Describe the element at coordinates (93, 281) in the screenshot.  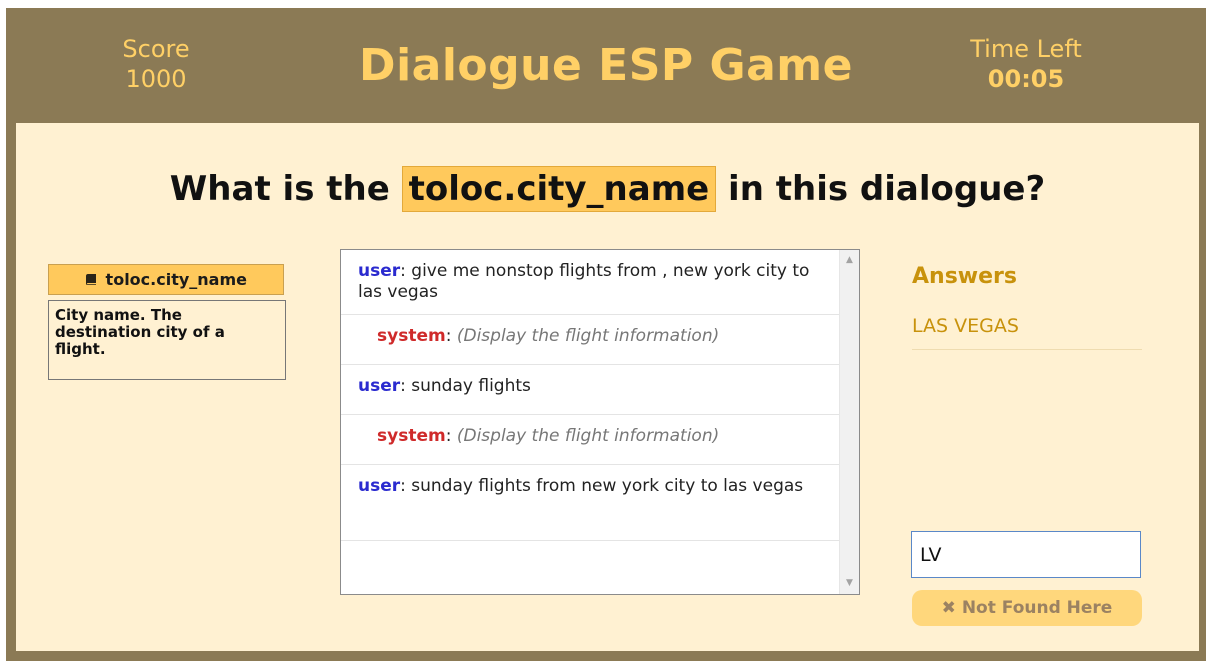
I see `book-icon` at that location.